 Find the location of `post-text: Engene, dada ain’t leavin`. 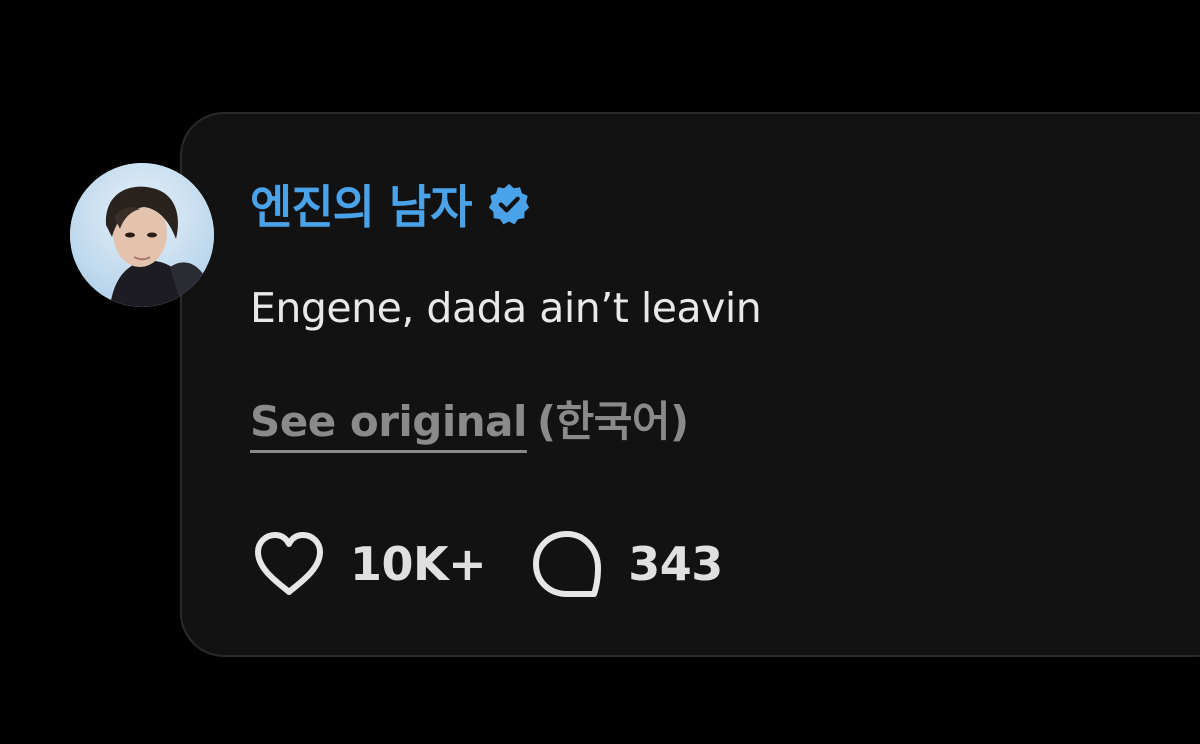

post-text: Engene, dada ain’t leavin is located at coordinates (506, 308).